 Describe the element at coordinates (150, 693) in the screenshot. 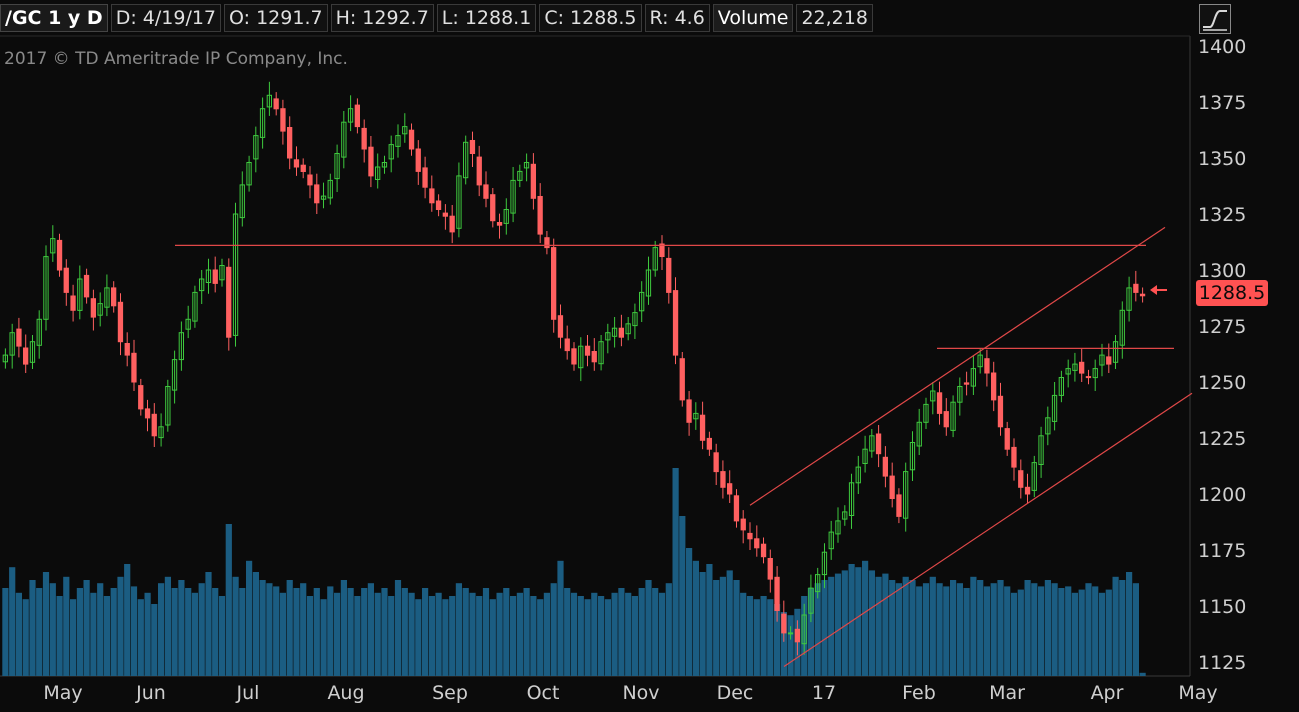

I see `time-tick-label: Jun` at that location.